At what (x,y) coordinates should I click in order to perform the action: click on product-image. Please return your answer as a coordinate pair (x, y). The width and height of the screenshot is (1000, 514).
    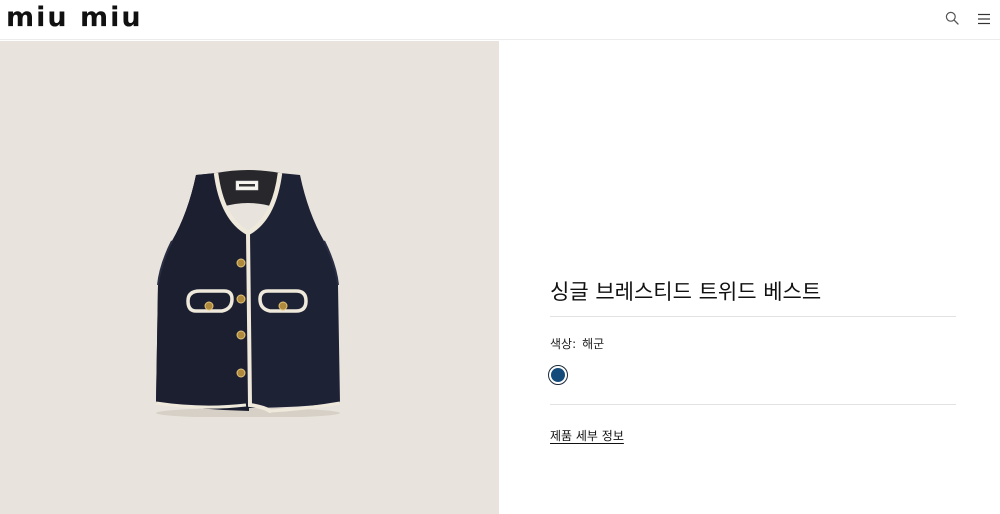
    Looking at the image, I should click on (248, 293).